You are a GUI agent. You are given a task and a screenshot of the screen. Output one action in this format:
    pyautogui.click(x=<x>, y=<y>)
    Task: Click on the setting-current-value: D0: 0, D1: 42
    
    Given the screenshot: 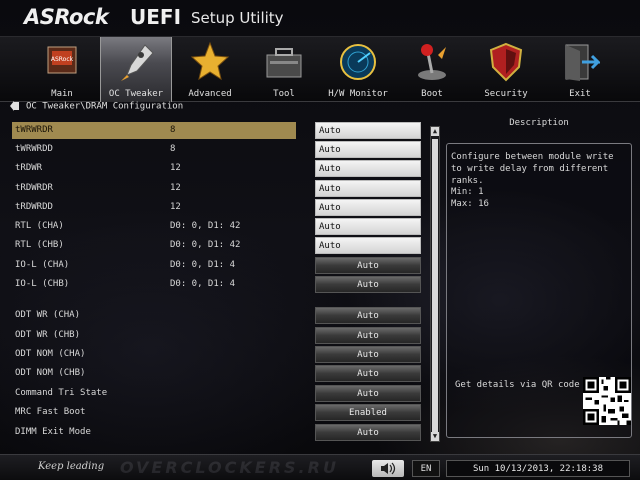 What is the action you would take?
    pyautogui.click(x=205, y=226)
    